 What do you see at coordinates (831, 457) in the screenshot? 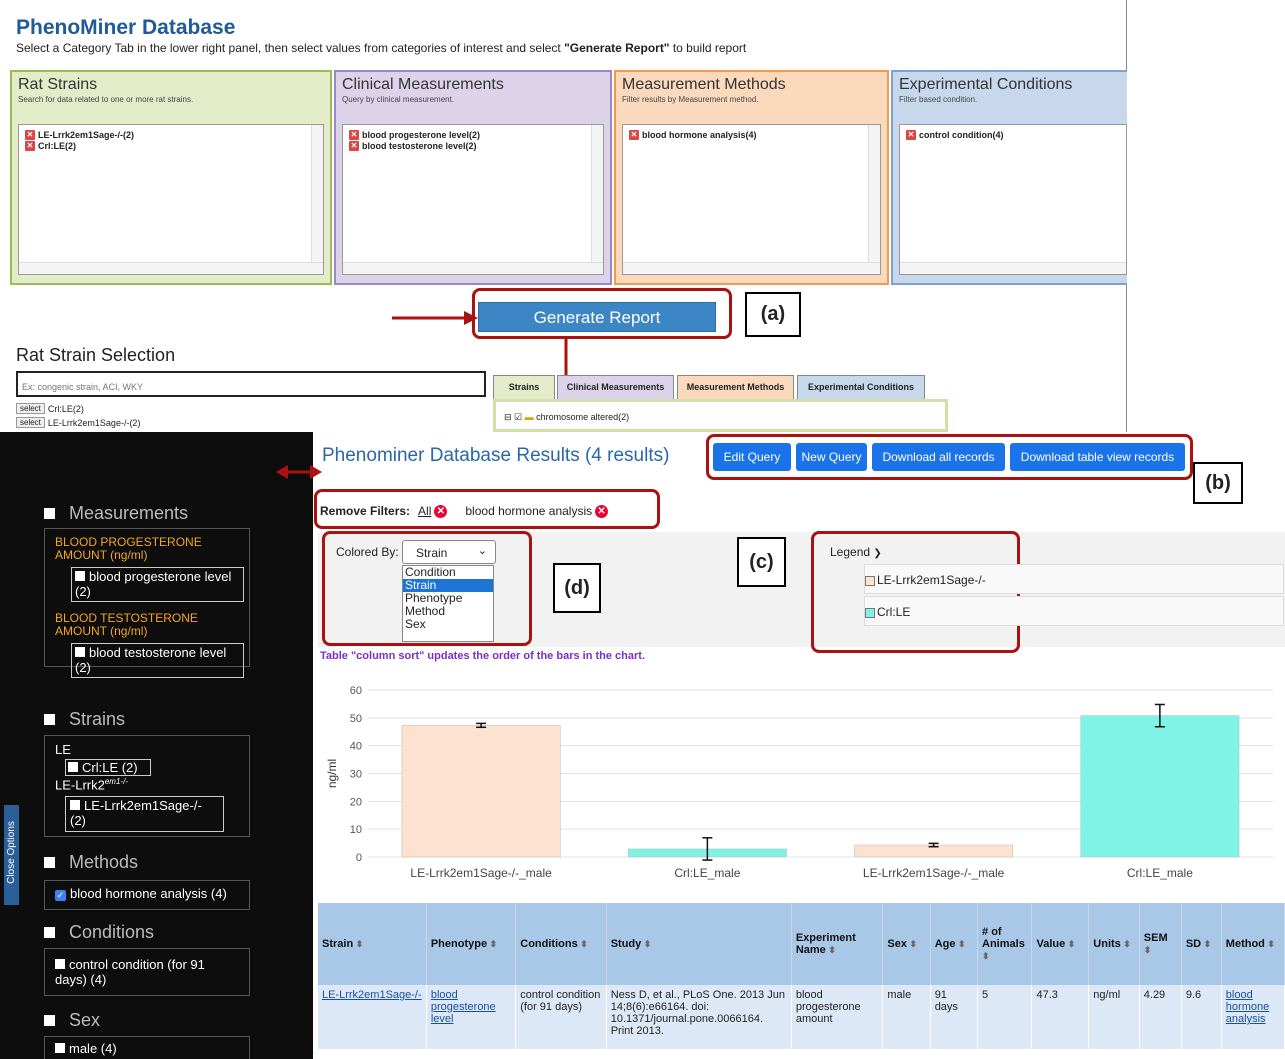
I see `new-query-button: New Query` at bounding box center [831, 457].